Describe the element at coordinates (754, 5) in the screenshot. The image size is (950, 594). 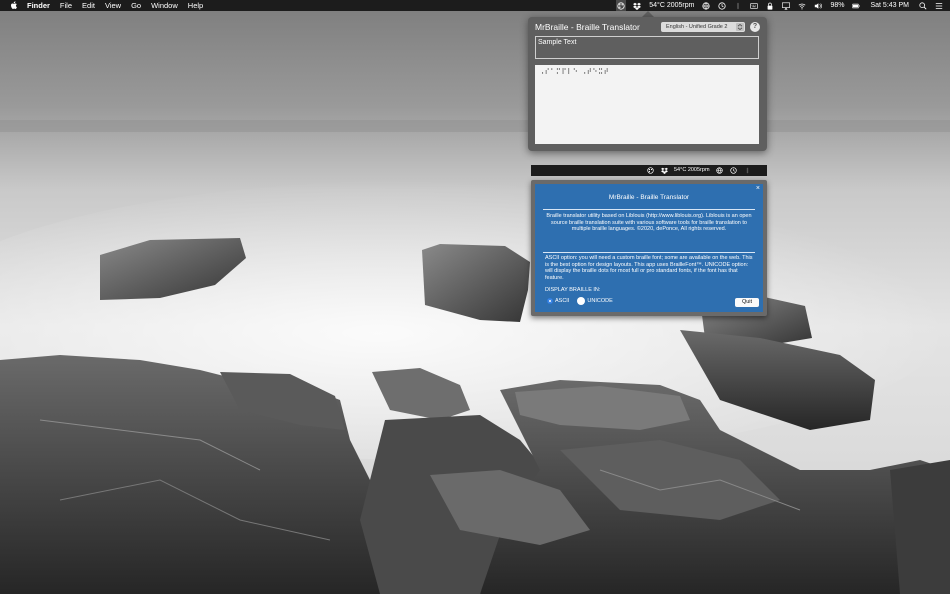
I see `keyboard-icon` at that location.